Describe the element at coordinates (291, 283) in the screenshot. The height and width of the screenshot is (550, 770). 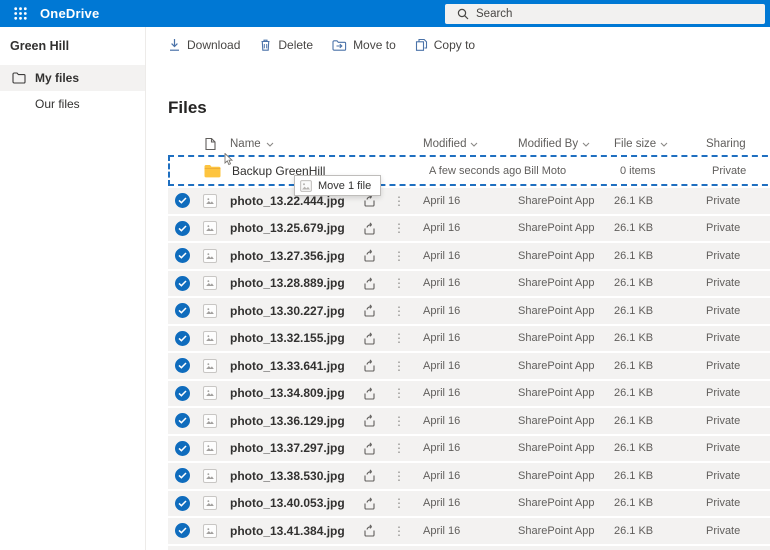
I see `file-name: photo_13.28.889.jpg` at that location.